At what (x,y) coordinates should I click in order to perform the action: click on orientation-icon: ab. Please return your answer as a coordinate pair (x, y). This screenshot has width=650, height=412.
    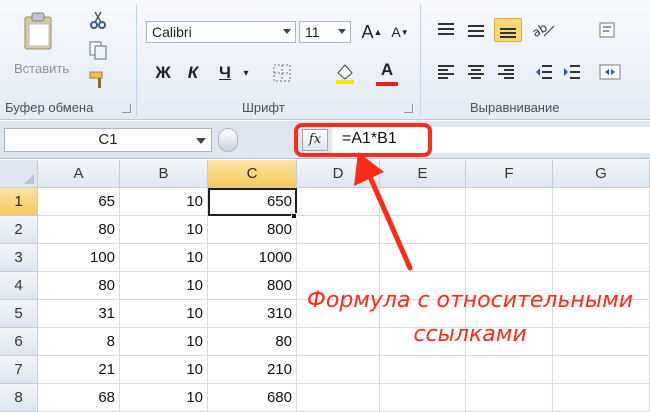
    Looking at the image, I should click on (543, 30).